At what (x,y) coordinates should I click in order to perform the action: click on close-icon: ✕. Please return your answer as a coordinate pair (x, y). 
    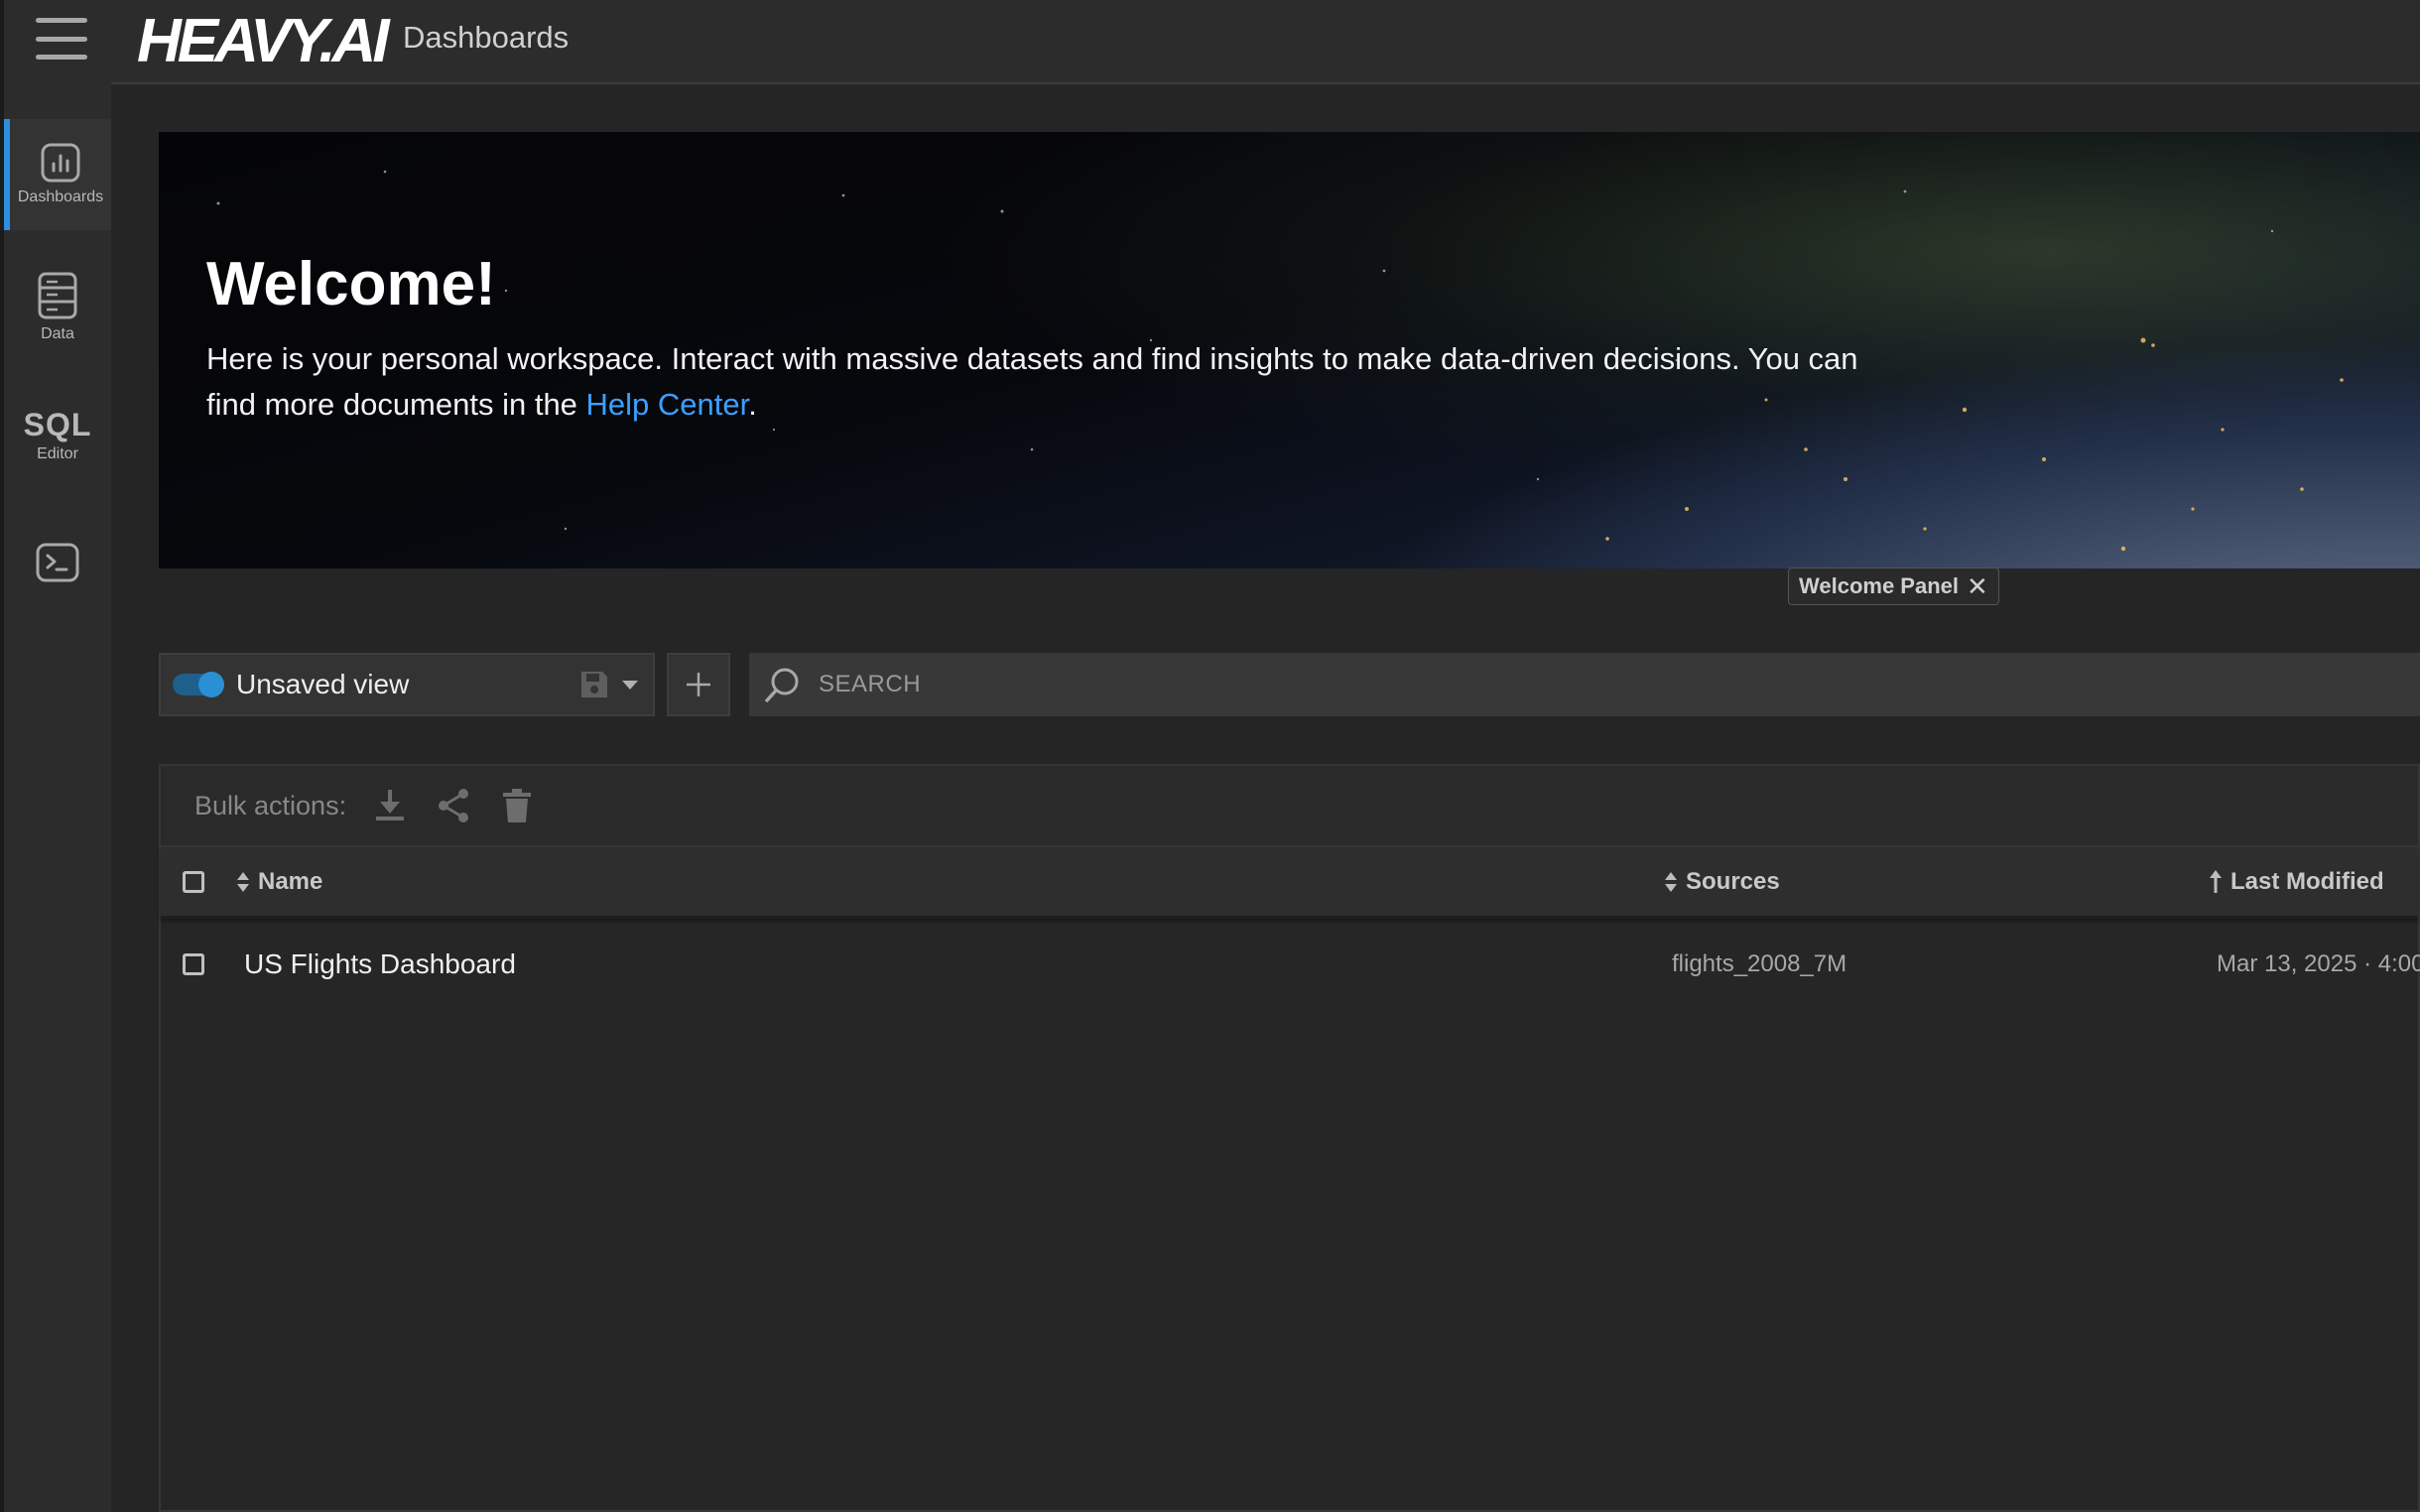
    Looking at the image, I should click on (1977, 586).